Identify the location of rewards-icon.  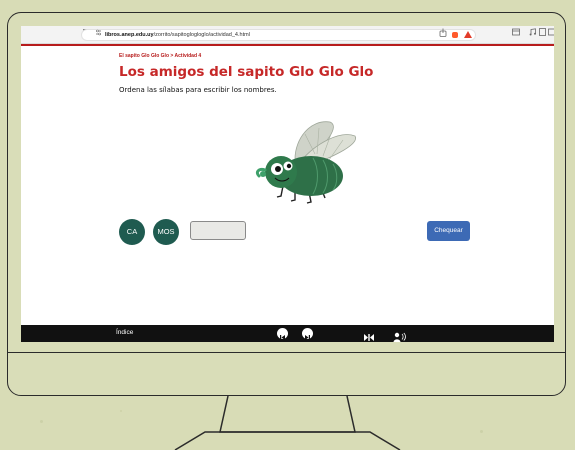
(468, 34).